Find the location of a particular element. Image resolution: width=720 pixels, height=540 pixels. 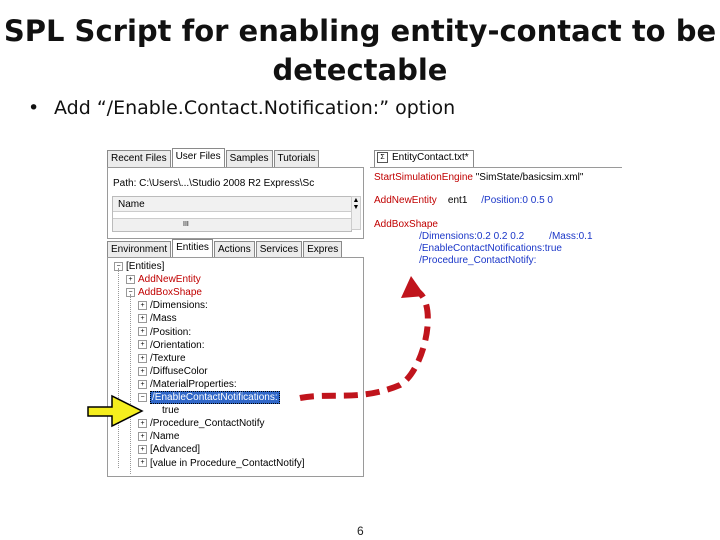

red-dashed-arrow-icon is located at coordinates (365, 344).